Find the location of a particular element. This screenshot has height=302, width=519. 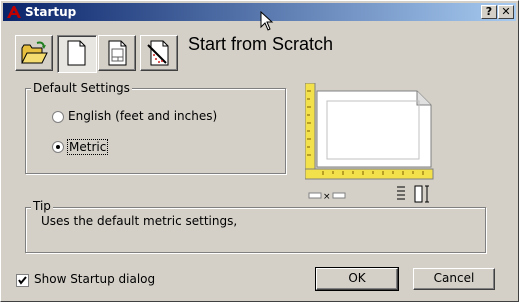

use-wizard-button is located at coordinates (159, 53).